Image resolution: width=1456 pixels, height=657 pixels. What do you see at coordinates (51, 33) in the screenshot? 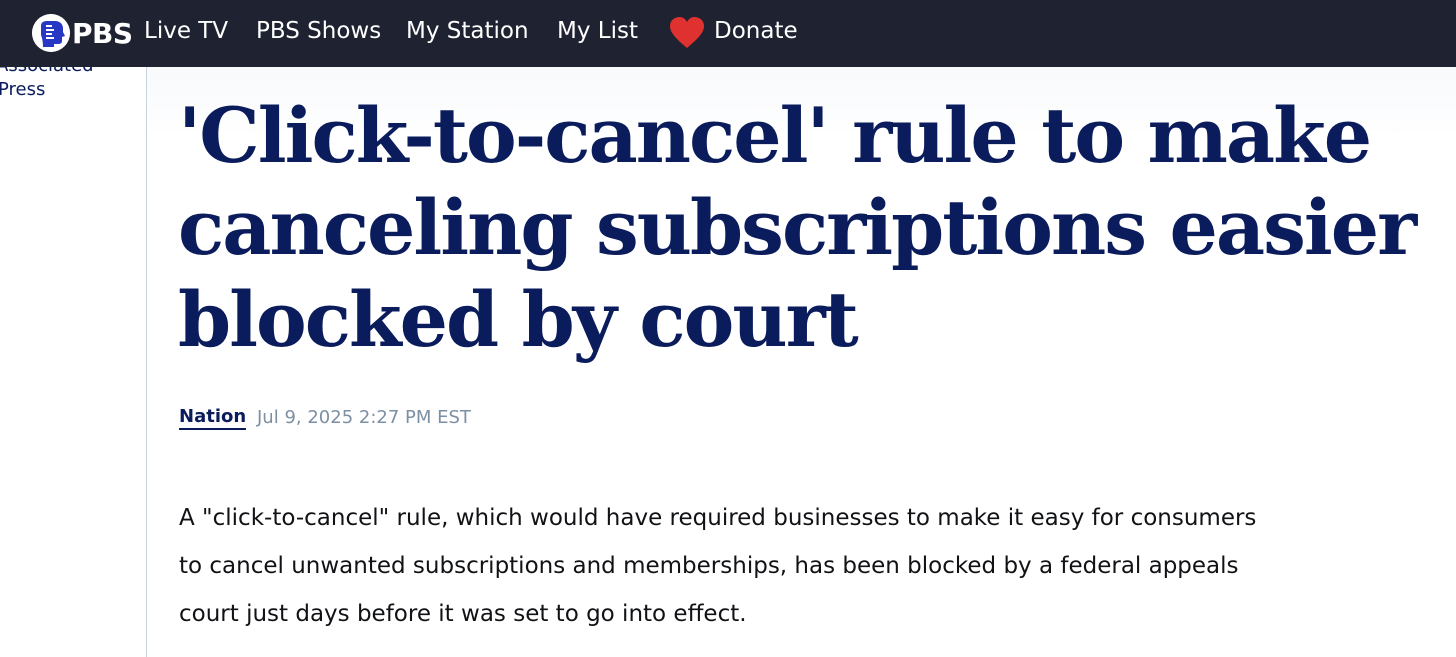
I see `pbs-head-icon` at bounding box center [51, 33].